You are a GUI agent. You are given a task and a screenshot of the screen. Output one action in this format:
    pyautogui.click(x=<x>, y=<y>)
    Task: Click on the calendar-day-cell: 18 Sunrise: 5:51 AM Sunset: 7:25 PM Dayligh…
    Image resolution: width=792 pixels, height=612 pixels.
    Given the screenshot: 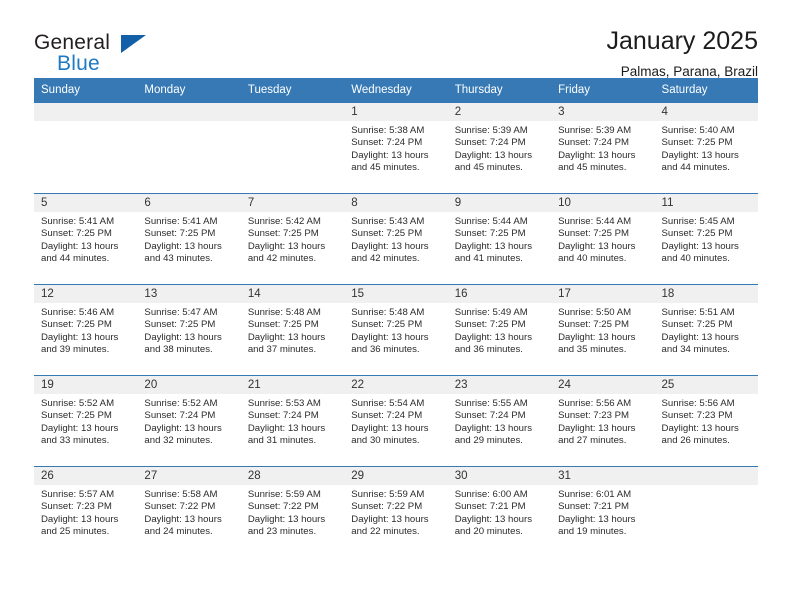 What is the action you would take?
    pyautogui.click(x=706, y=330)
    